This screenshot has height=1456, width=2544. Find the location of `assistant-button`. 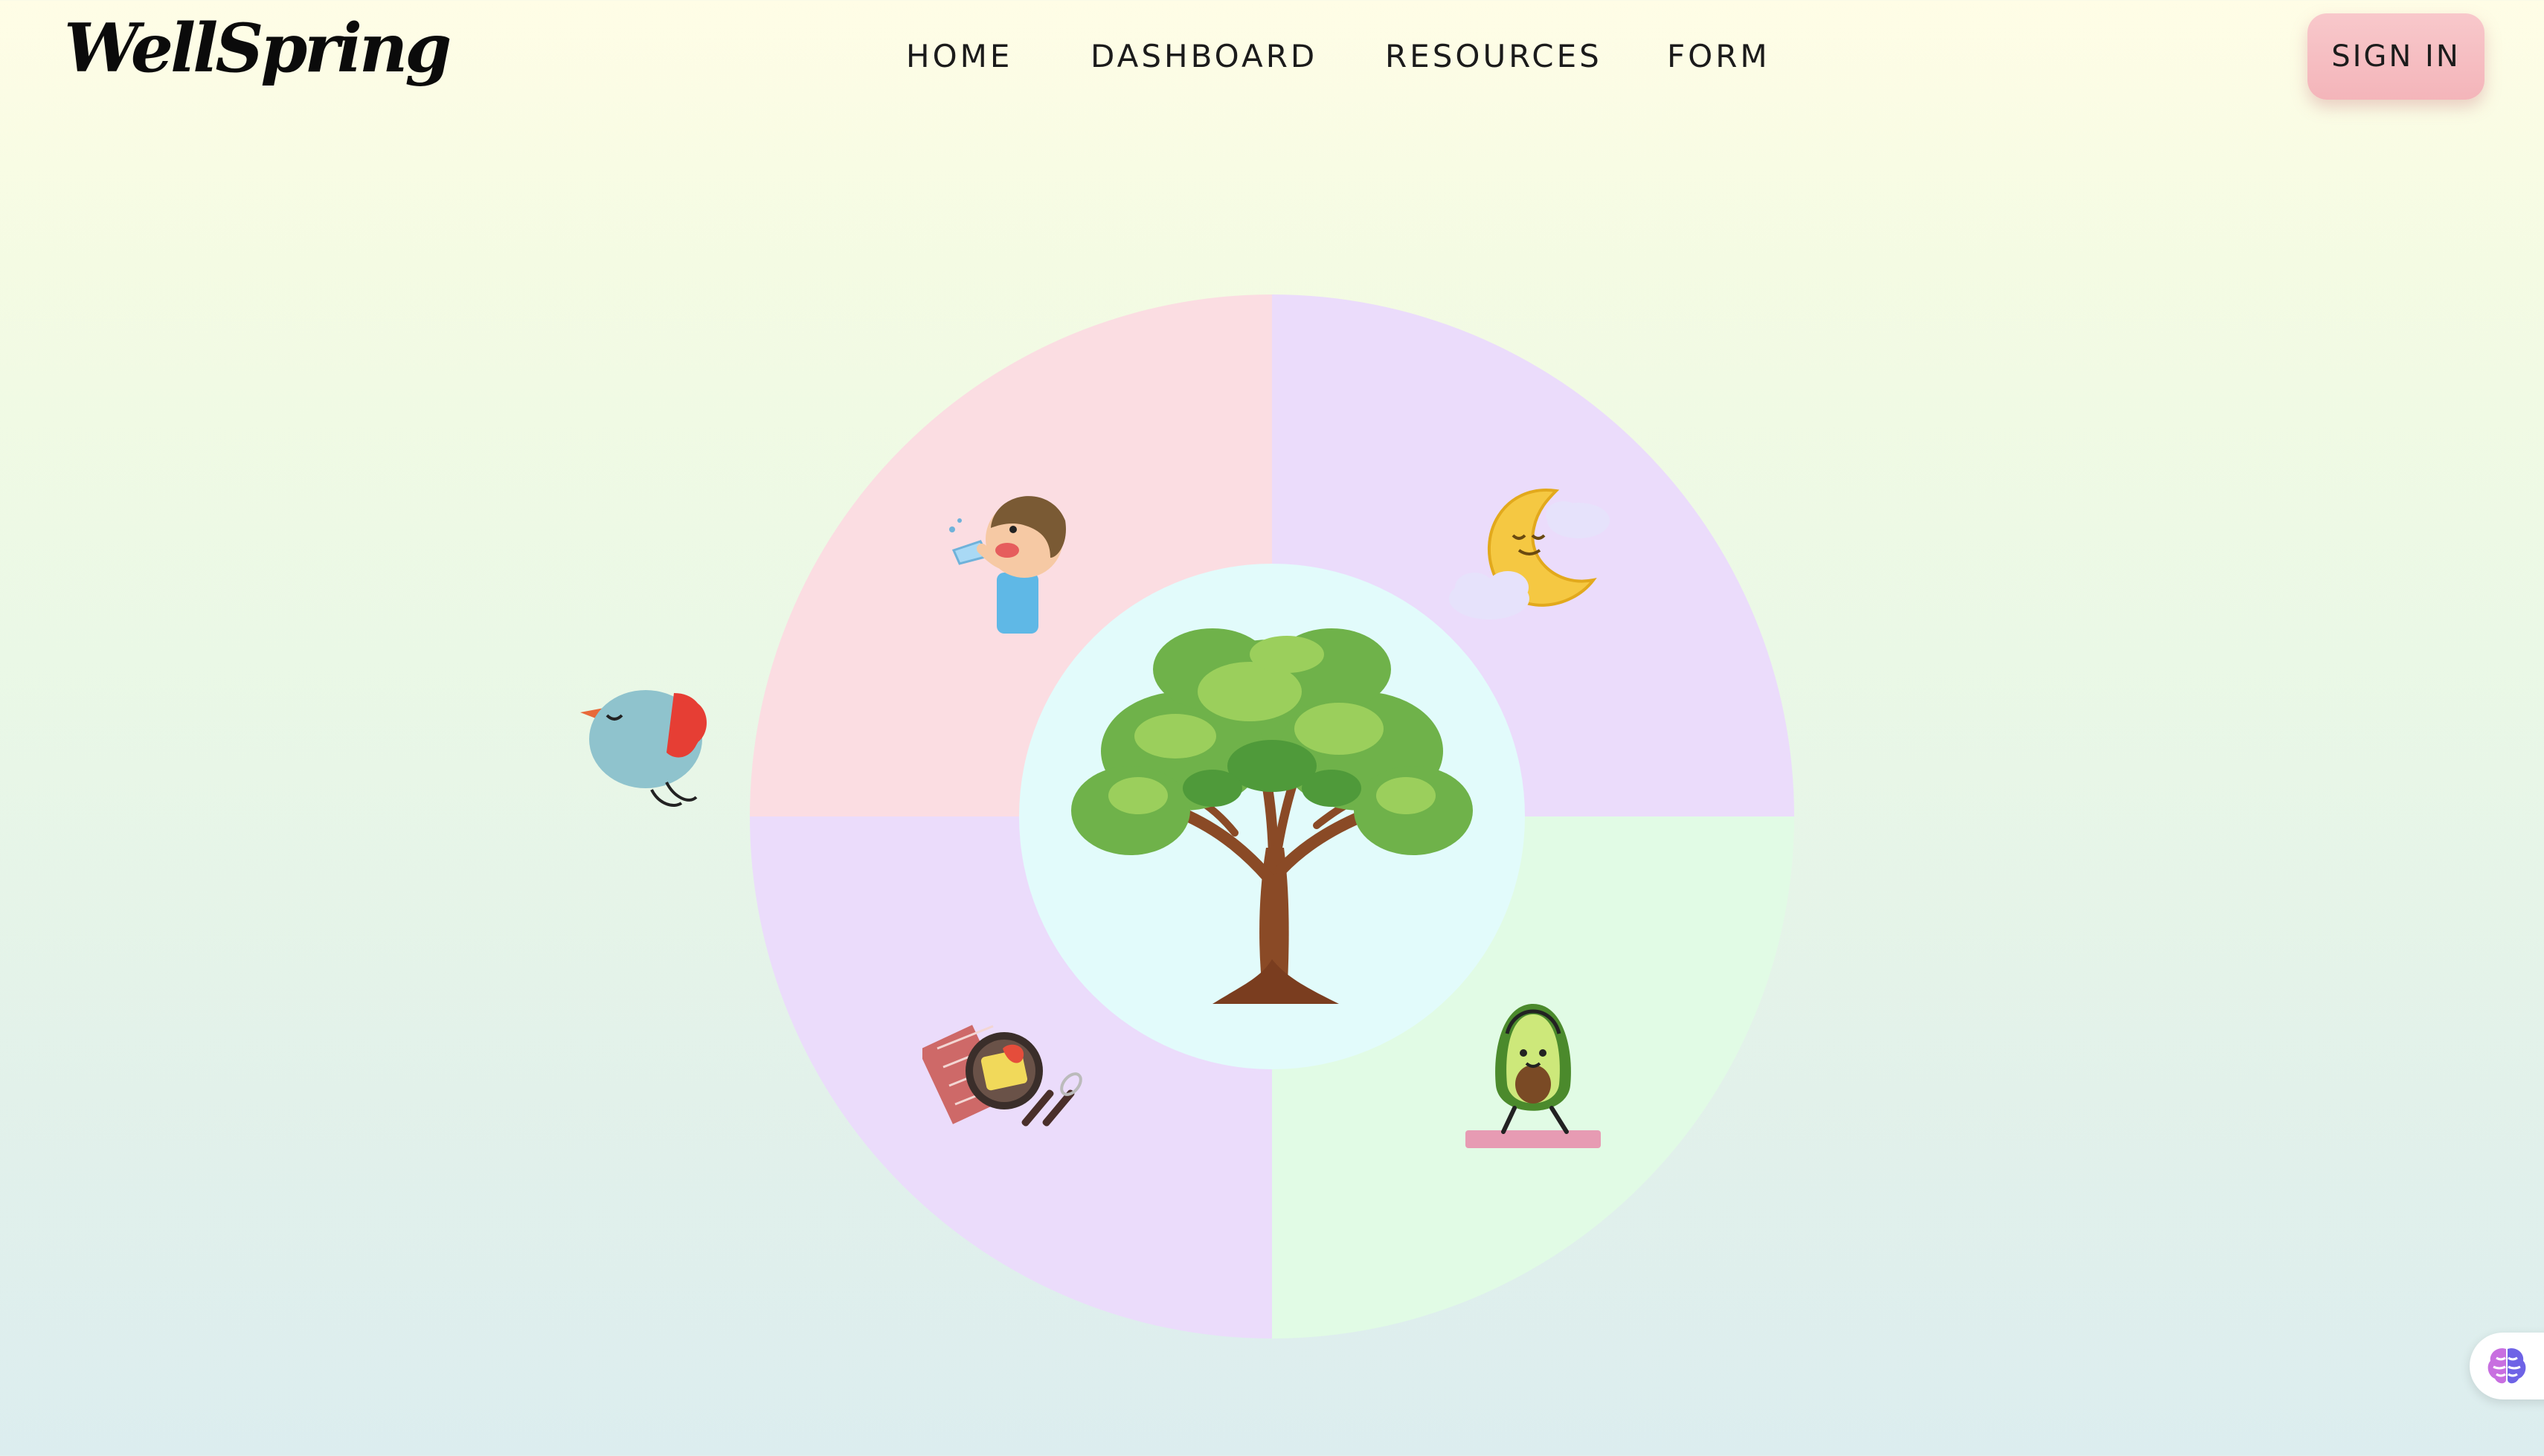

assistant-button is located at coordinates (2507, 1366).